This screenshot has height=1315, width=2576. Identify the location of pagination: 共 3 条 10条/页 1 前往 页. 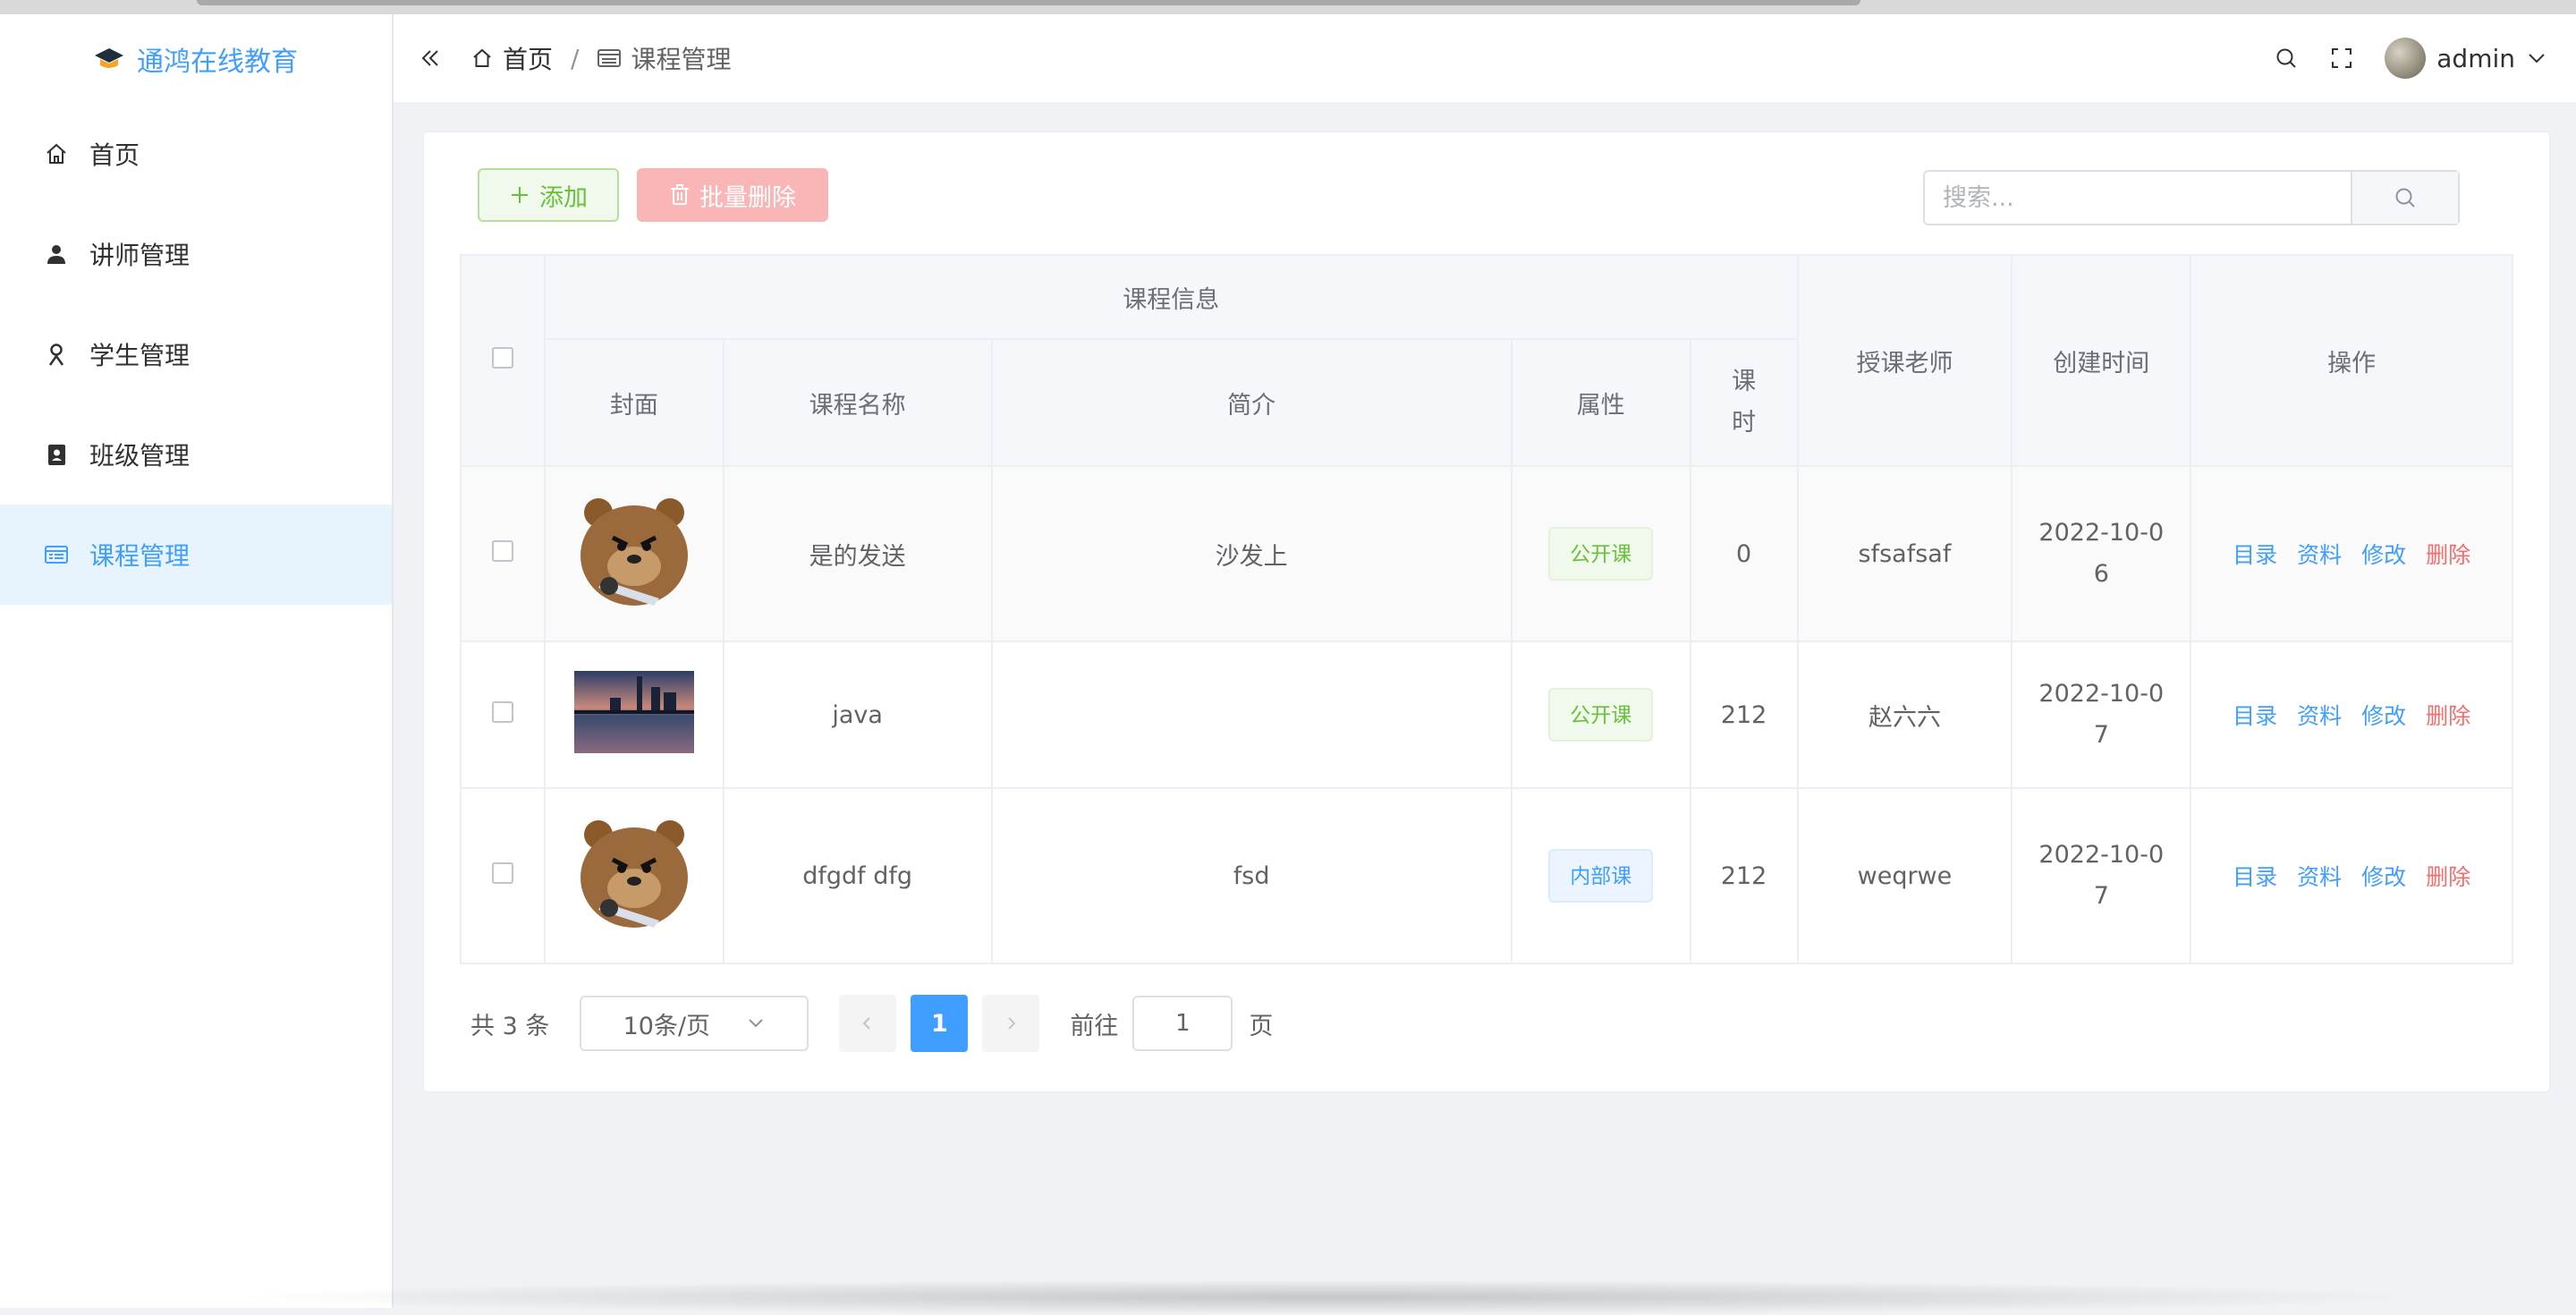
(871, 1023).